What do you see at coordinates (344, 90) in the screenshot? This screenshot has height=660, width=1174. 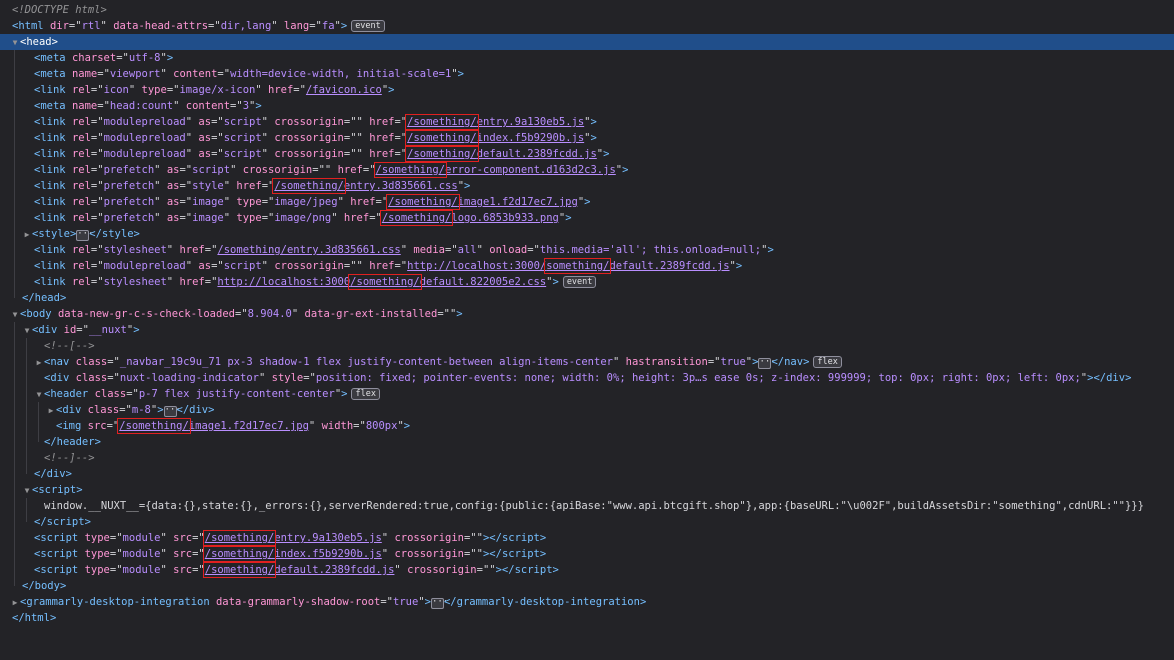 I see `resource-link: /favicon.ico` at bounding box center [344, 90].